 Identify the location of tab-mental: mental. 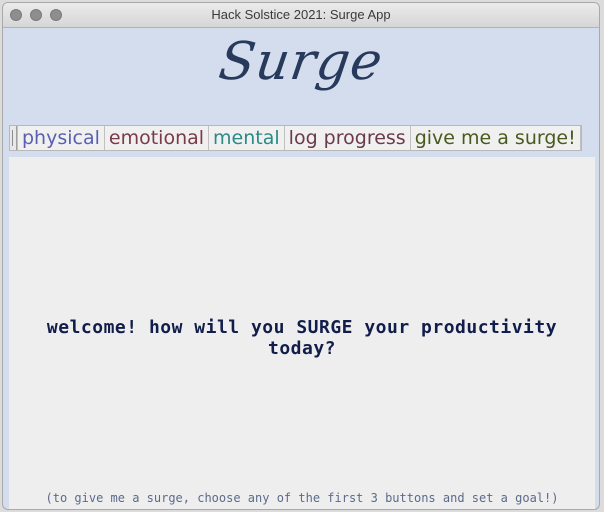
(247, 138).